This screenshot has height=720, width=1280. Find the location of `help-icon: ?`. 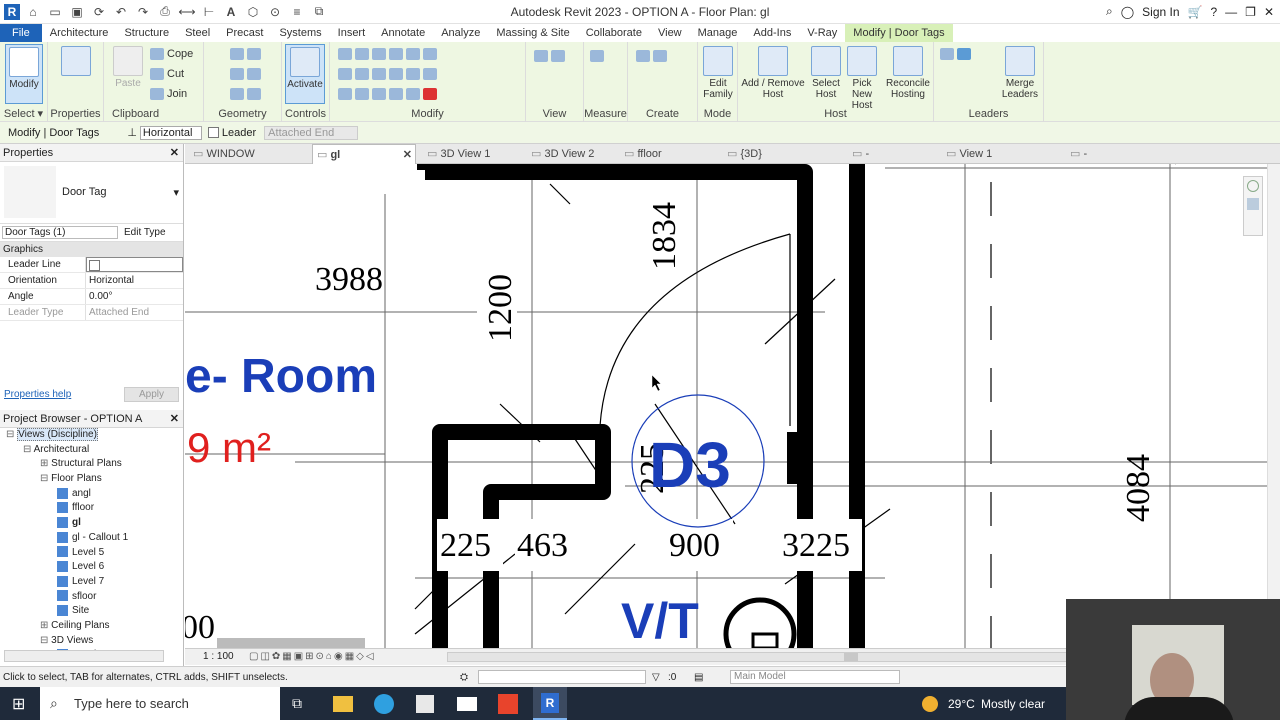

help-icon: ? is located at coordinates (1213, 12).